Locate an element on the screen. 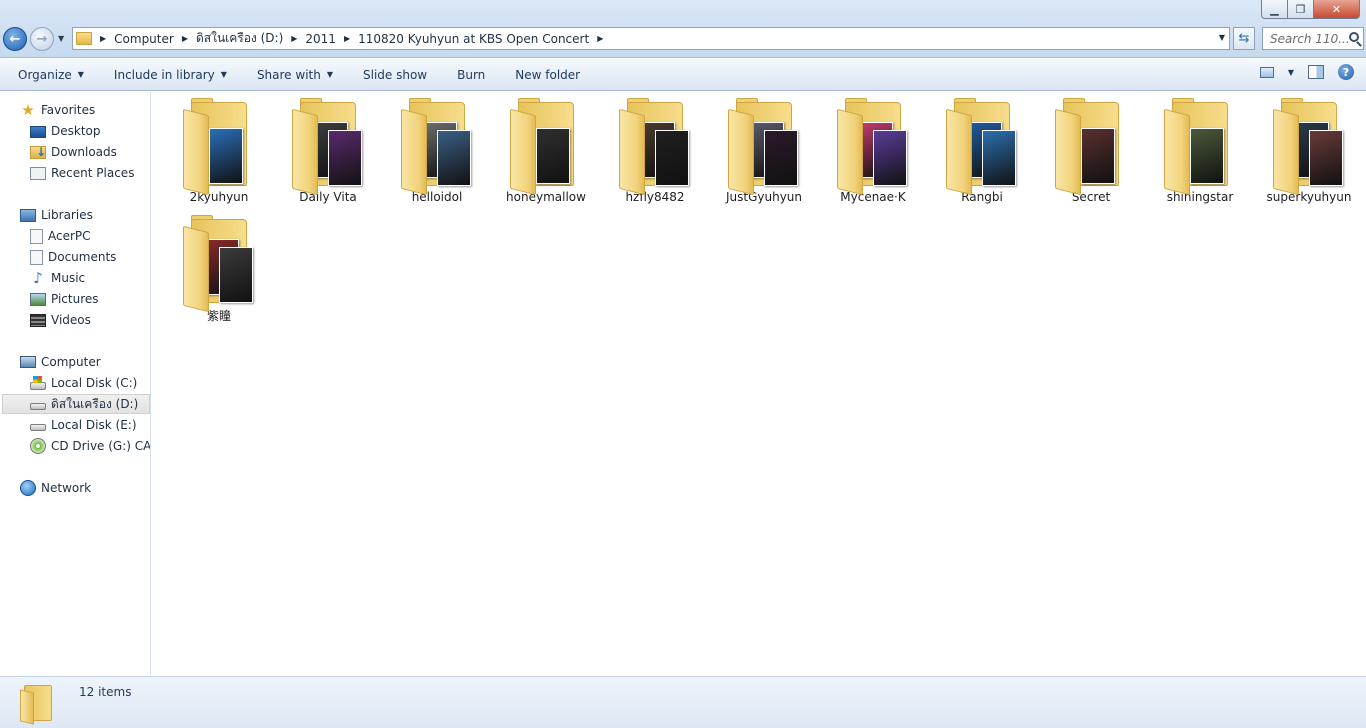 The width and height of the screenshot is (1366, 728). nav-recent-places: Recent Places is located at coordinates (82, 173).